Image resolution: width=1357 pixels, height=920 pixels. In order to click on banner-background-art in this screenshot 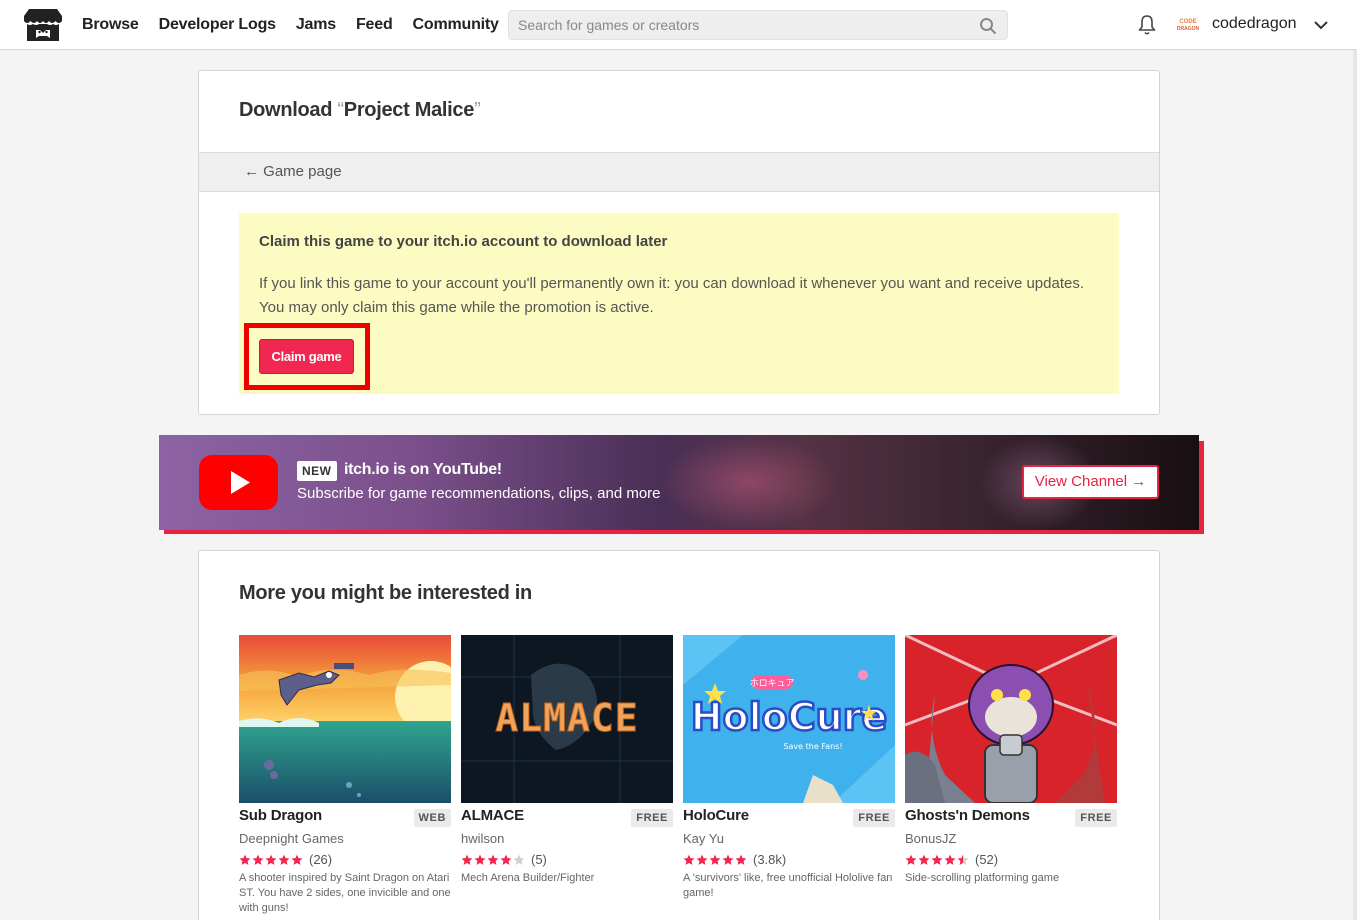, I will do `click(749, 482)`.